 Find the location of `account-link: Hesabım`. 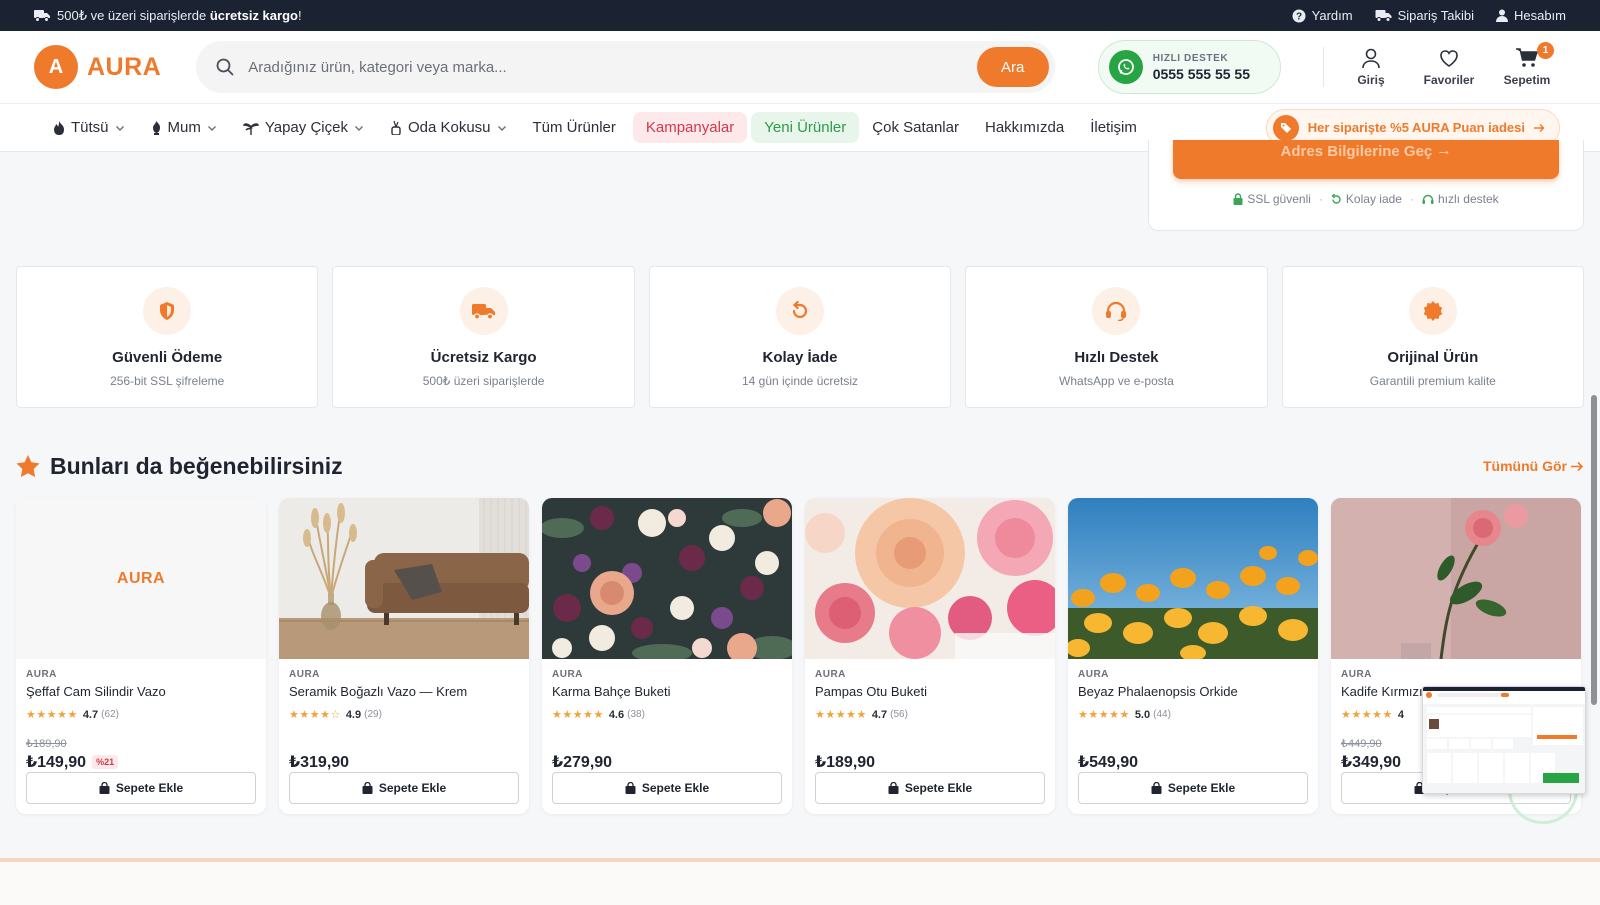

account-link: Hesabım is located at coordinates (1530, 15).